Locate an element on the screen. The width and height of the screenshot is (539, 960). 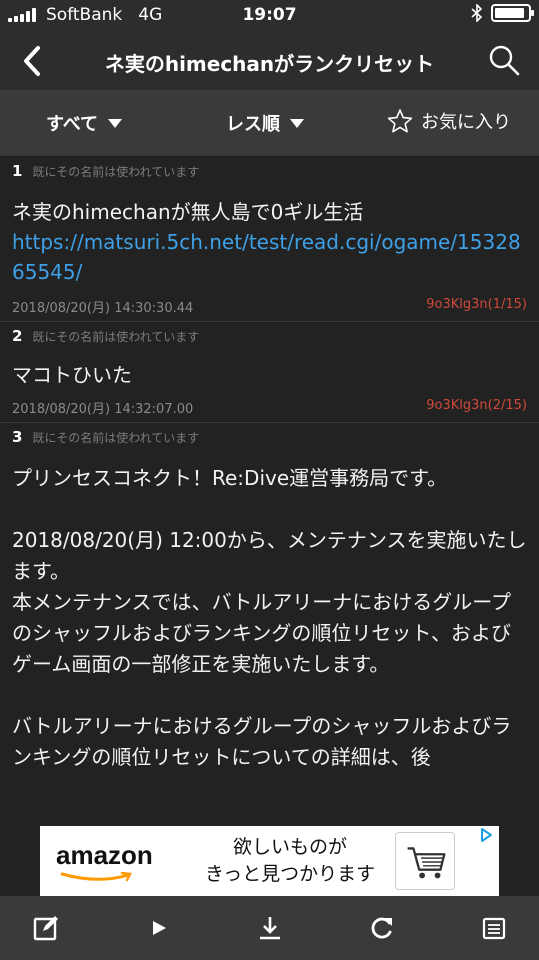
battery-level is located at coordinates (509, 13).